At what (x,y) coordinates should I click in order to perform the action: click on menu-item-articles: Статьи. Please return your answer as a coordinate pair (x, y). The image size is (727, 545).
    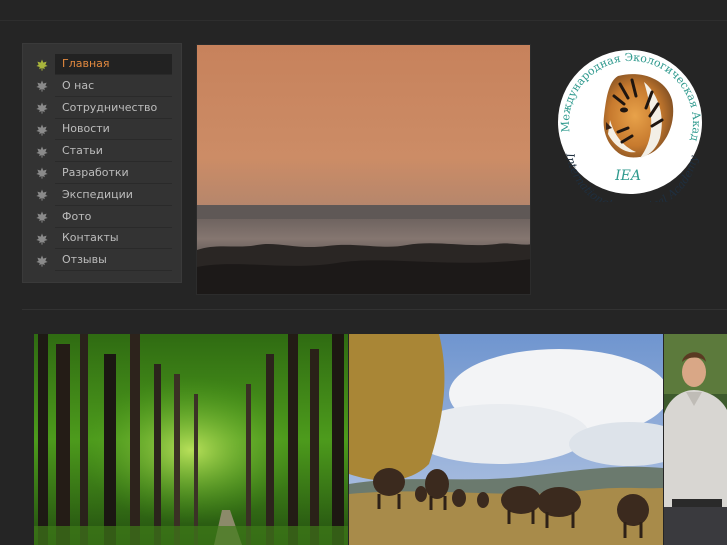
    Looking at the image, I should click on (102, 152).